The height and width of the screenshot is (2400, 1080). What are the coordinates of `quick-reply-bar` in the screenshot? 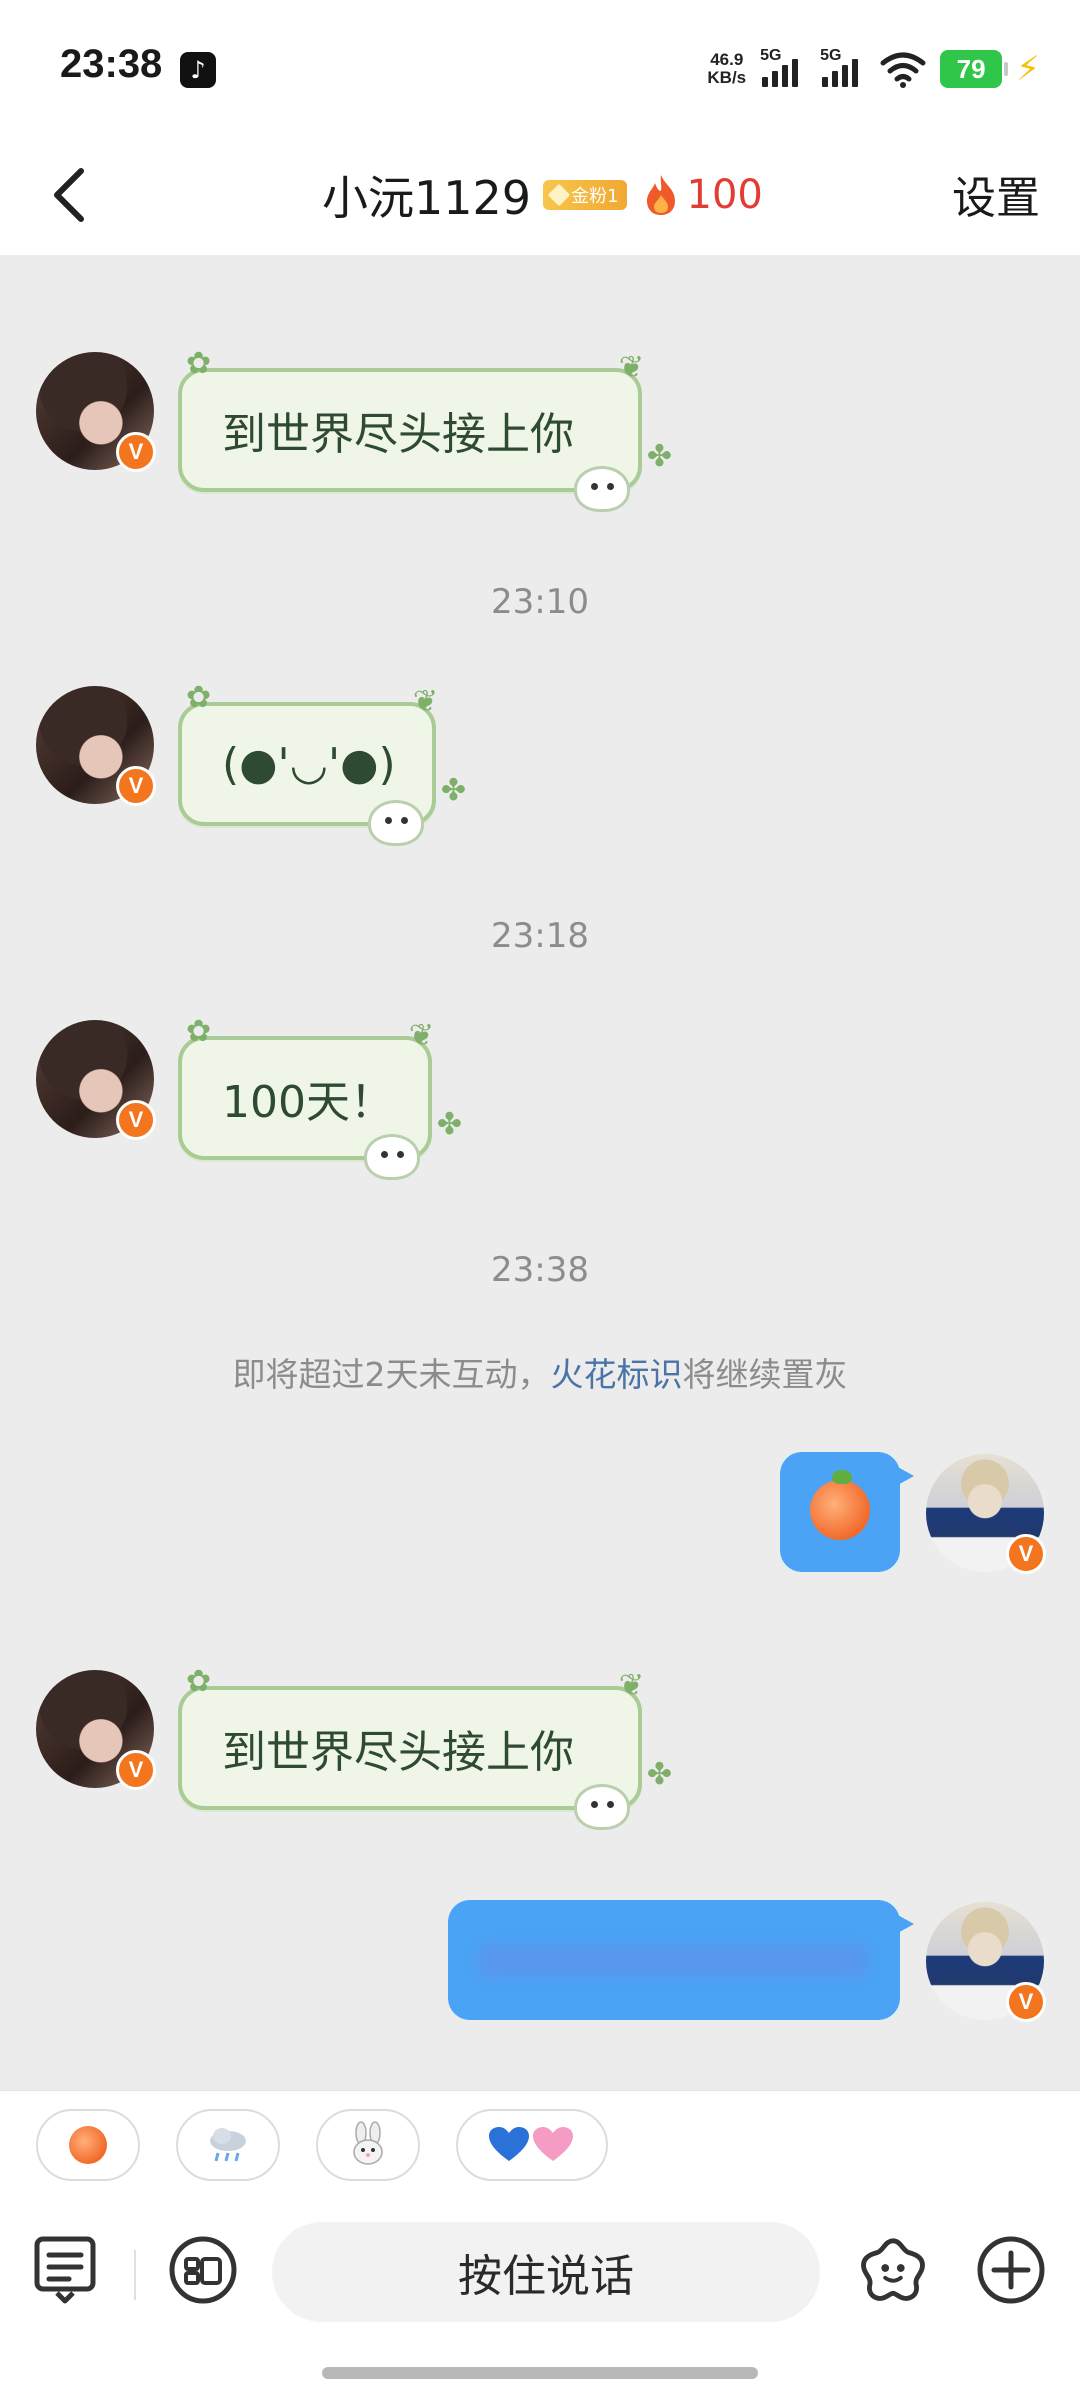 It's located at (540, 2145).